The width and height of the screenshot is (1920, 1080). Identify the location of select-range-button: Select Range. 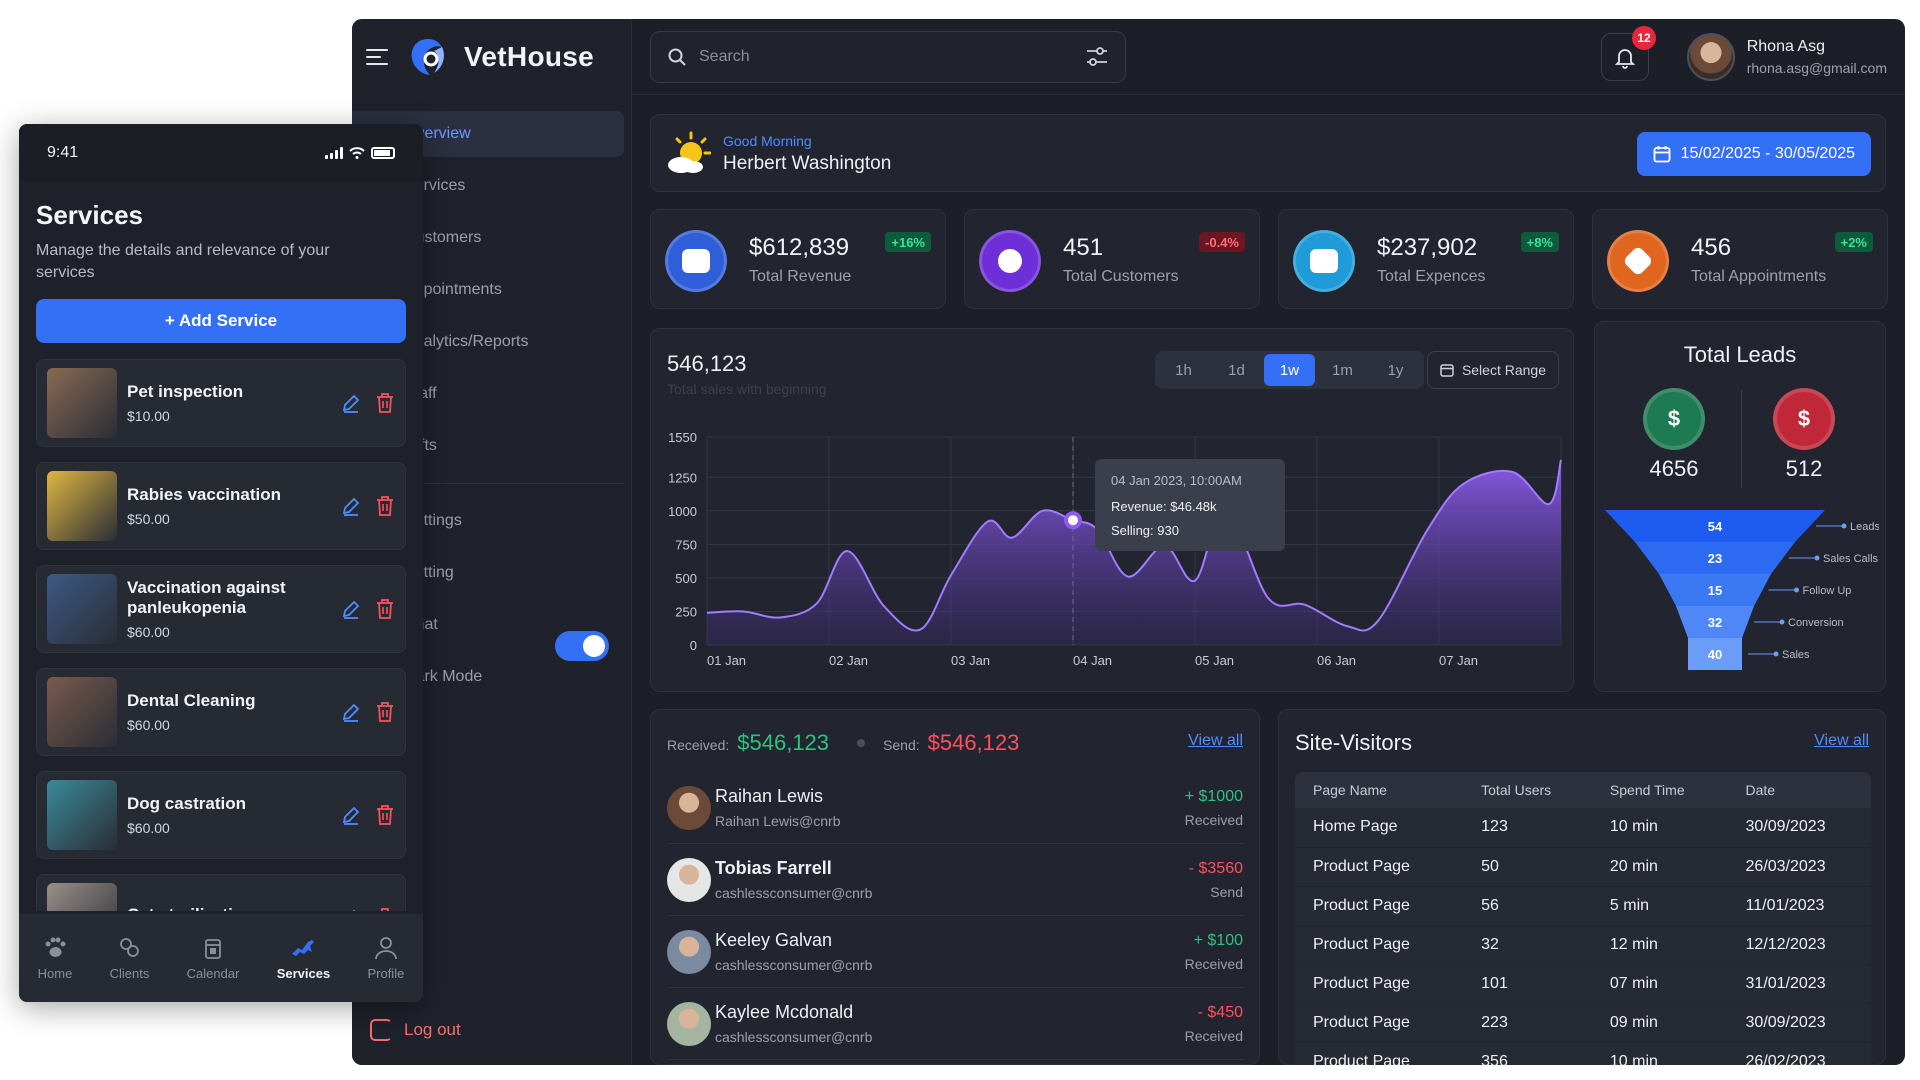
(1492, 370).